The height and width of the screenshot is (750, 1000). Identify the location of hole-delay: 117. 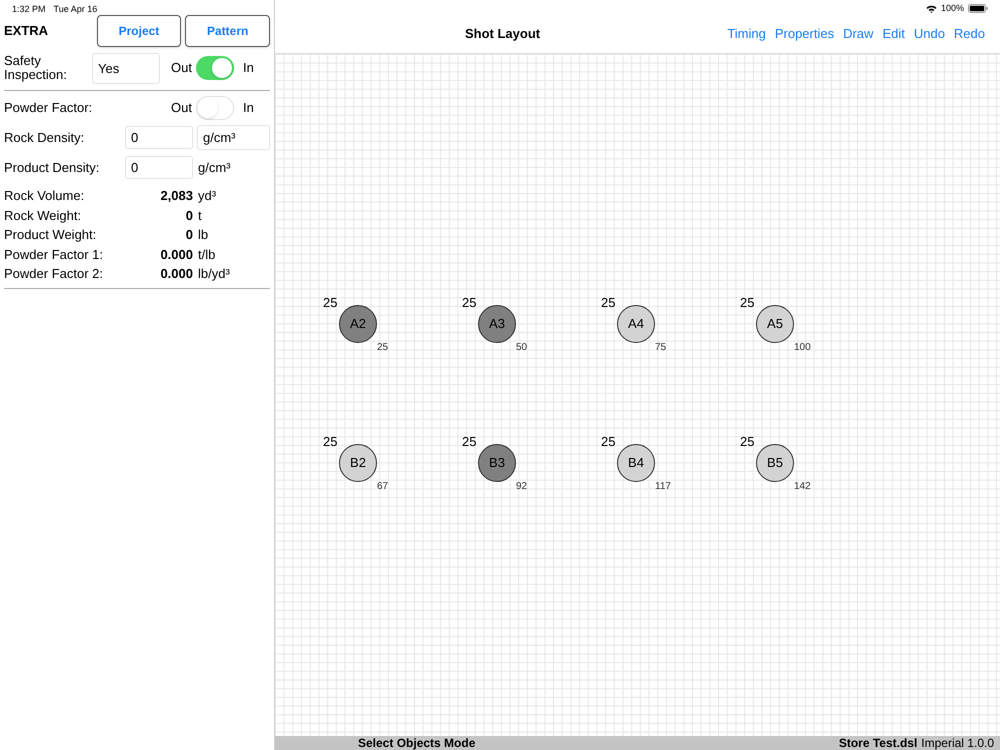
(663, 487).